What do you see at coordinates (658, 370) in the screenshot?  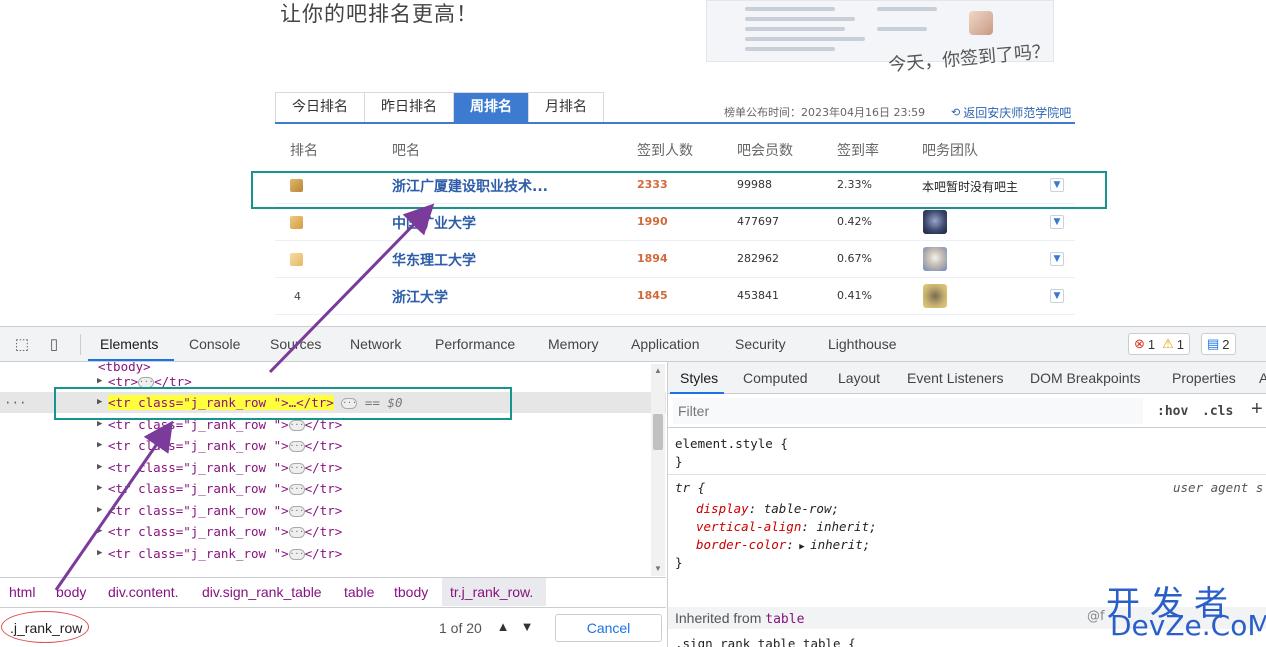 I see `scroll-up-icon: ▲` at bounding box center [658, 370].